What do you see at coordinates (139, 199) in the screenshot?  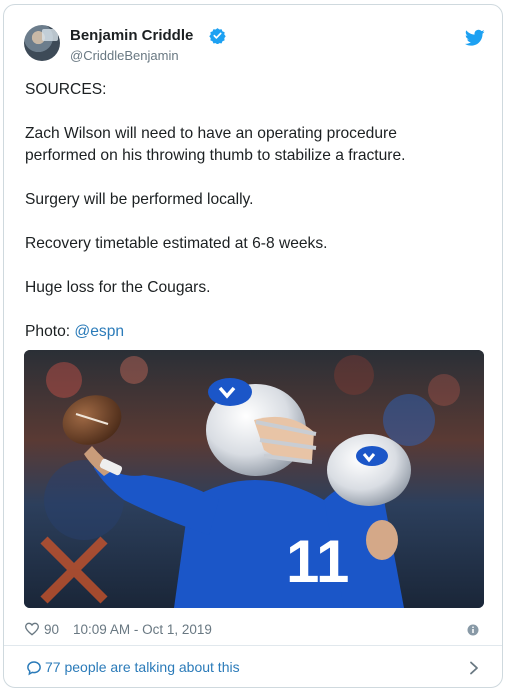 I see `tweet-paragraph: Surgery will be performed locally.` at bounding box center [139, 199].